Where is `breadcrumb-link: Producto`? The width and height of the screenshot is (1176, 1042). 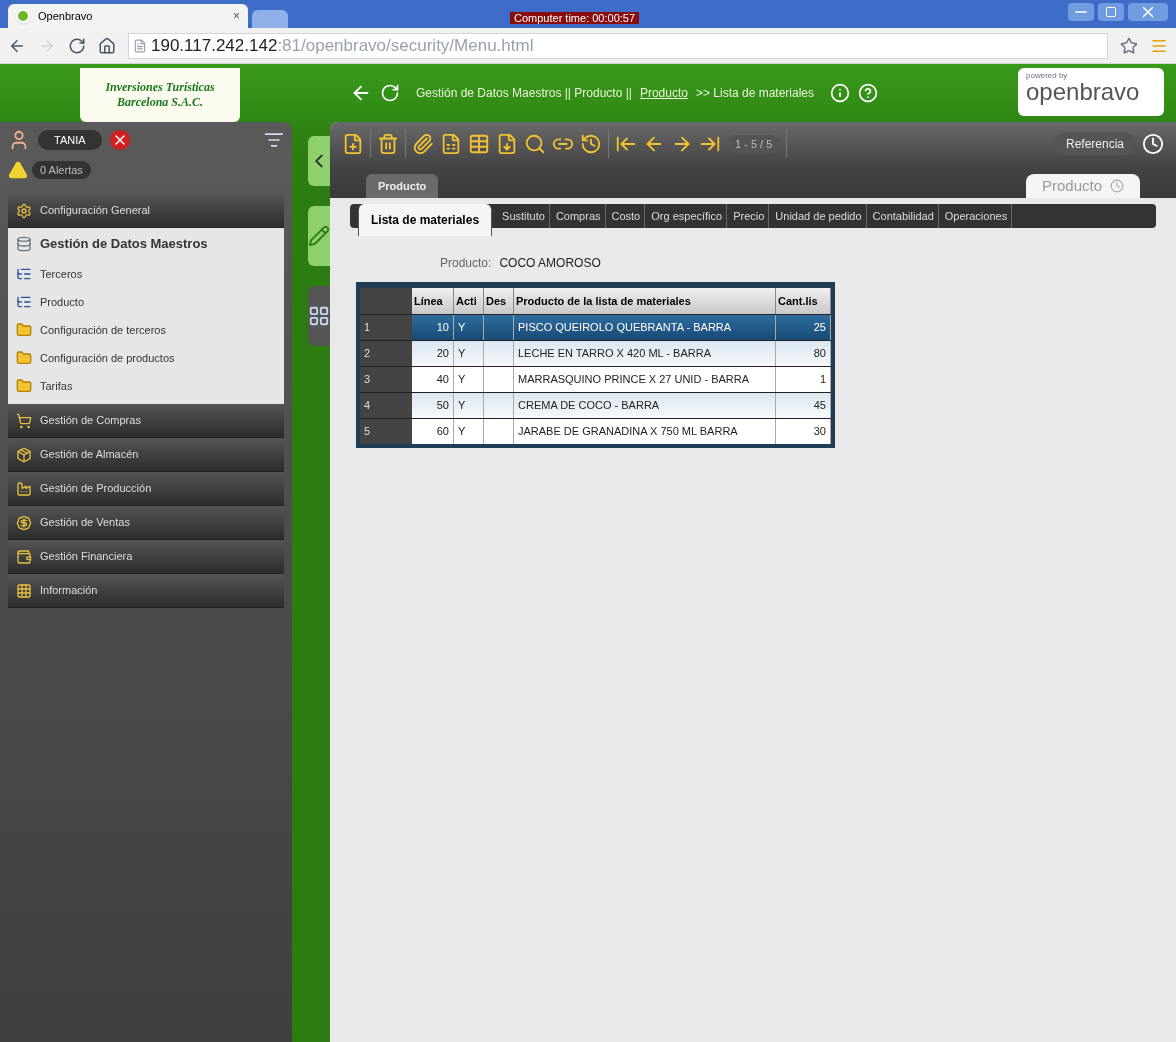 breadcrumb-link: Producto is located at coordinates (663, 93).